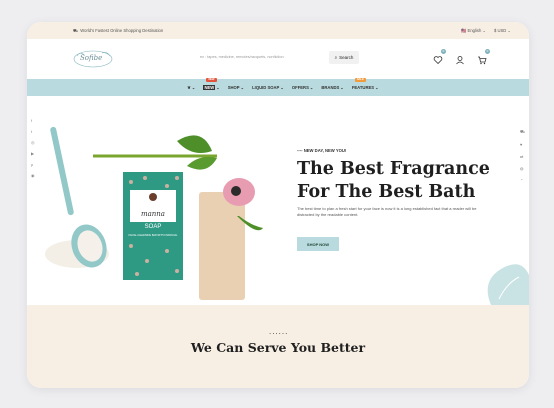 The width and height of the screenshot is (554, 408). What do you see at coordinates (365, 84) in the screenshot?
I see `nav-features: SALE FEATURES ⌄` at bounding box center [365, 84].